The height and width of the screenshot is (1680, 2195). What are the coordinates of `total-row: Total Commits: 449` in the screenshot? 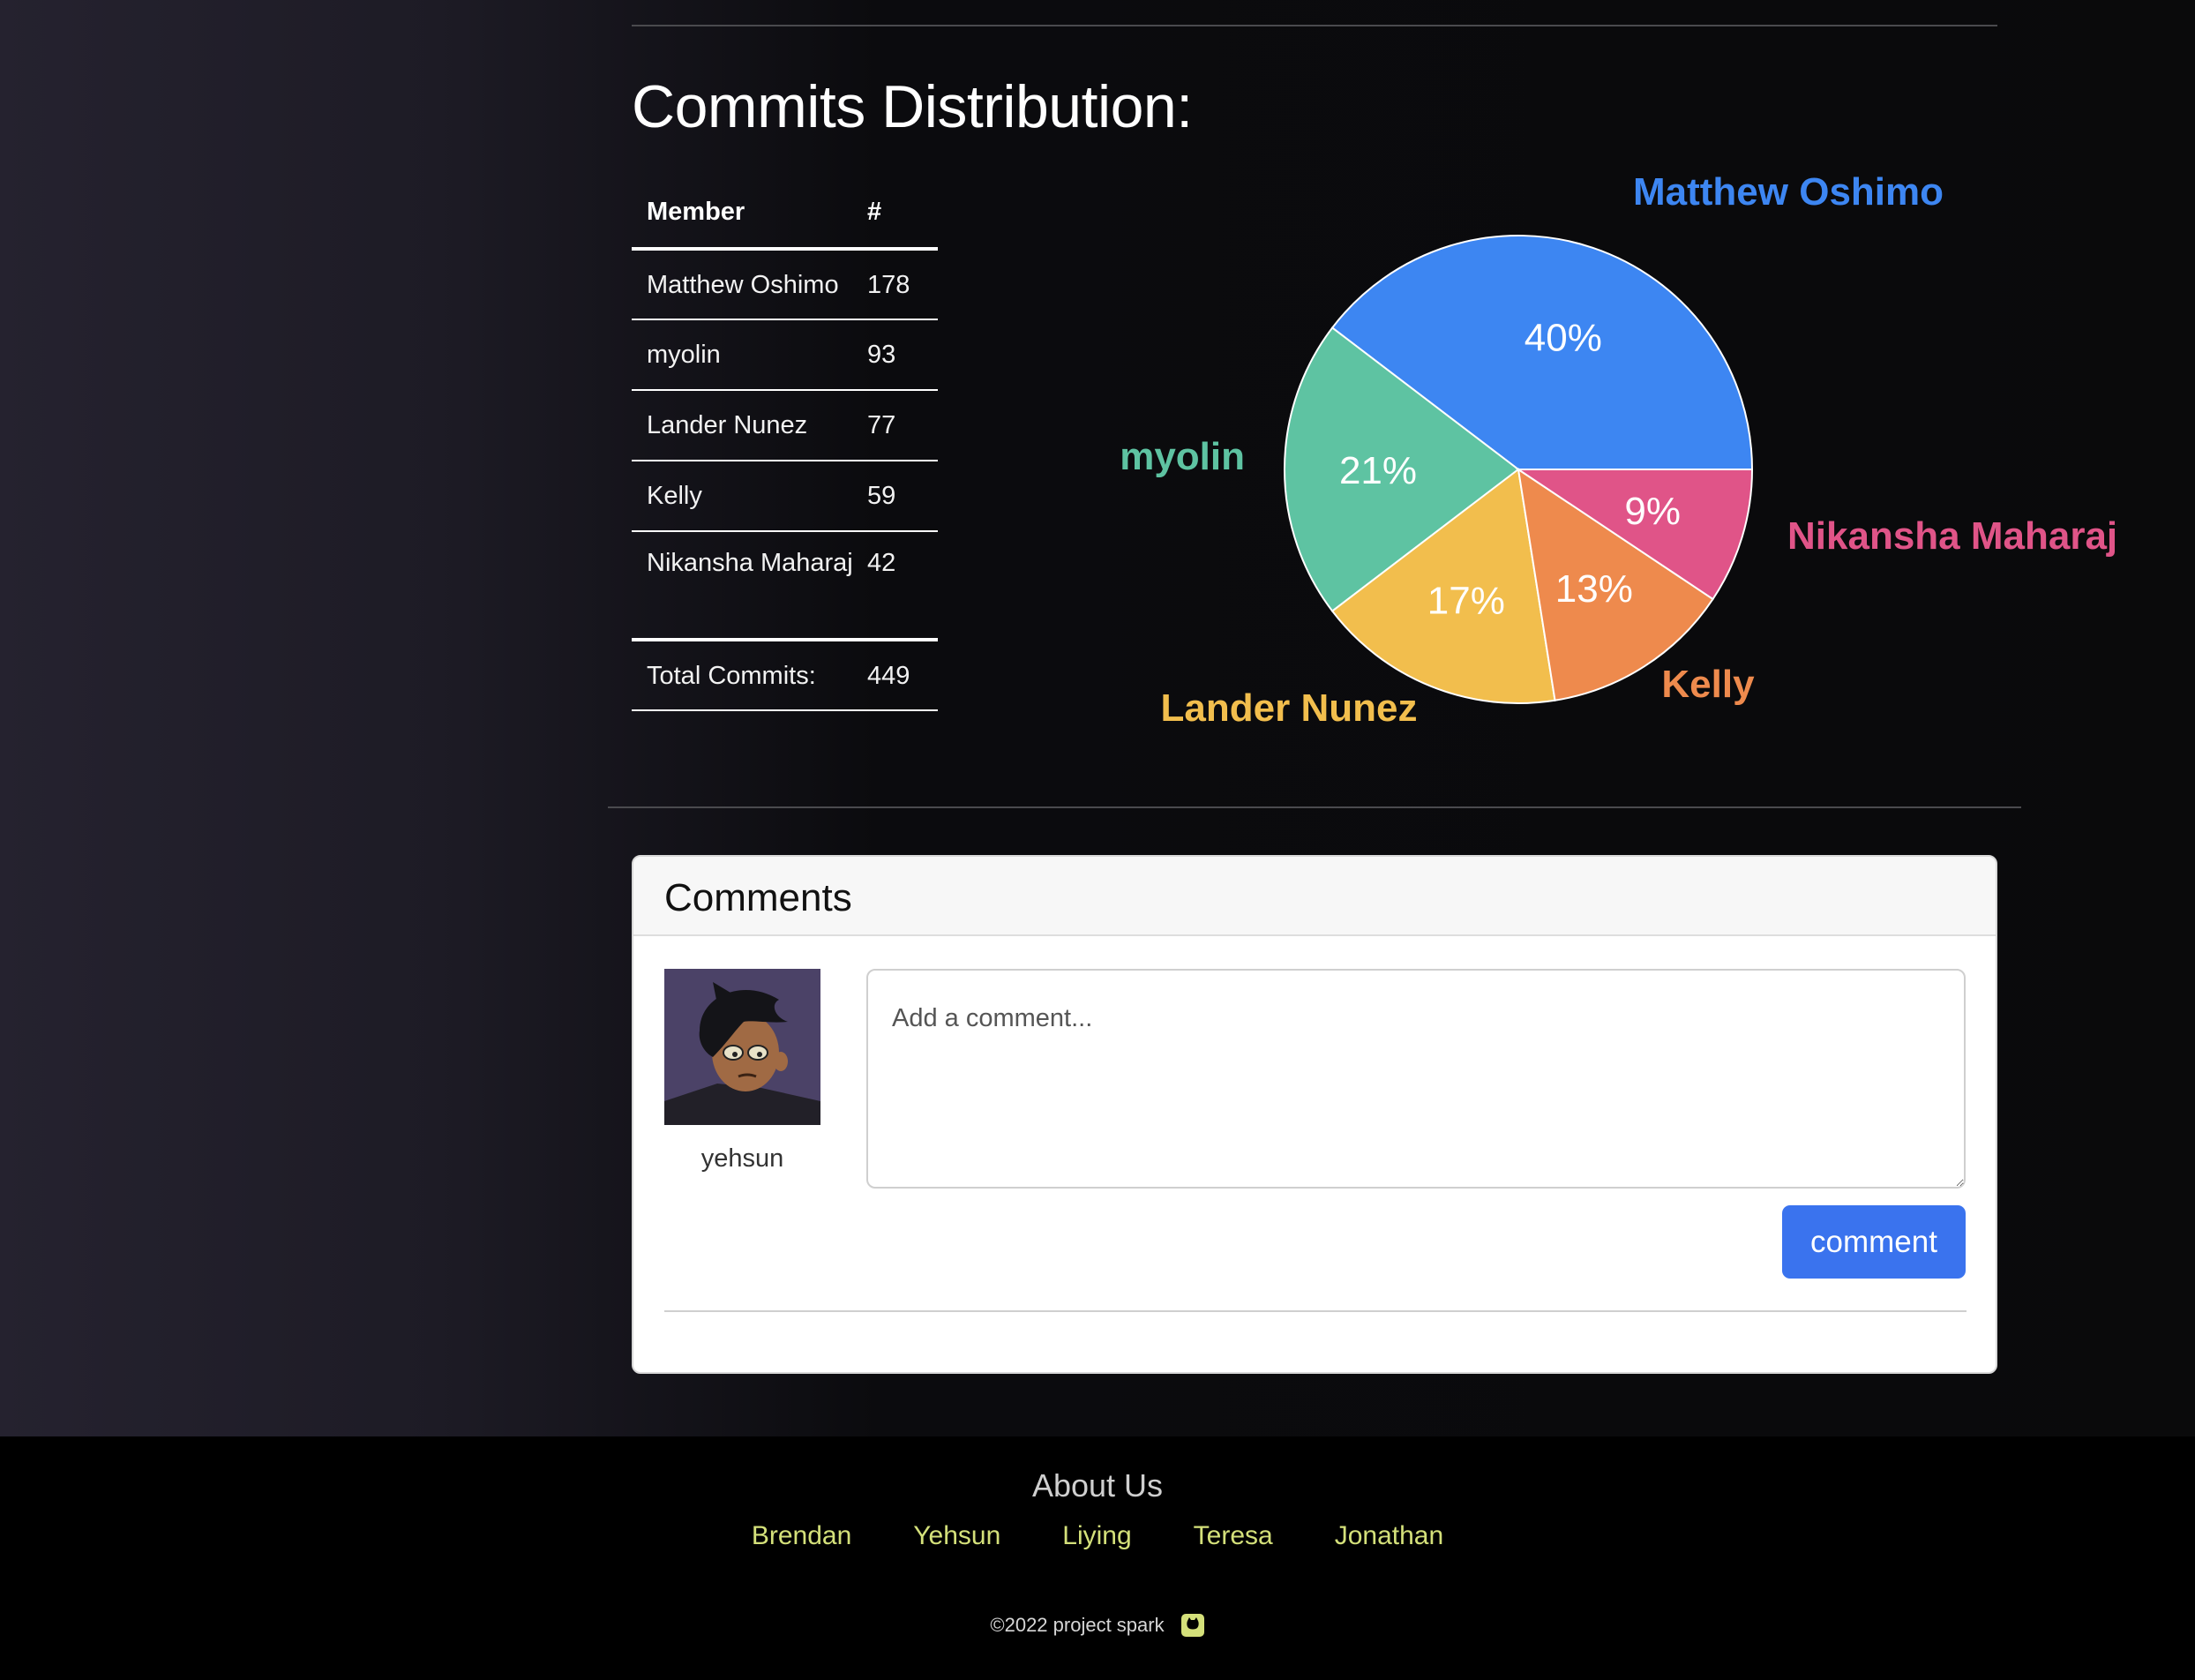 It's located at (785, 674).